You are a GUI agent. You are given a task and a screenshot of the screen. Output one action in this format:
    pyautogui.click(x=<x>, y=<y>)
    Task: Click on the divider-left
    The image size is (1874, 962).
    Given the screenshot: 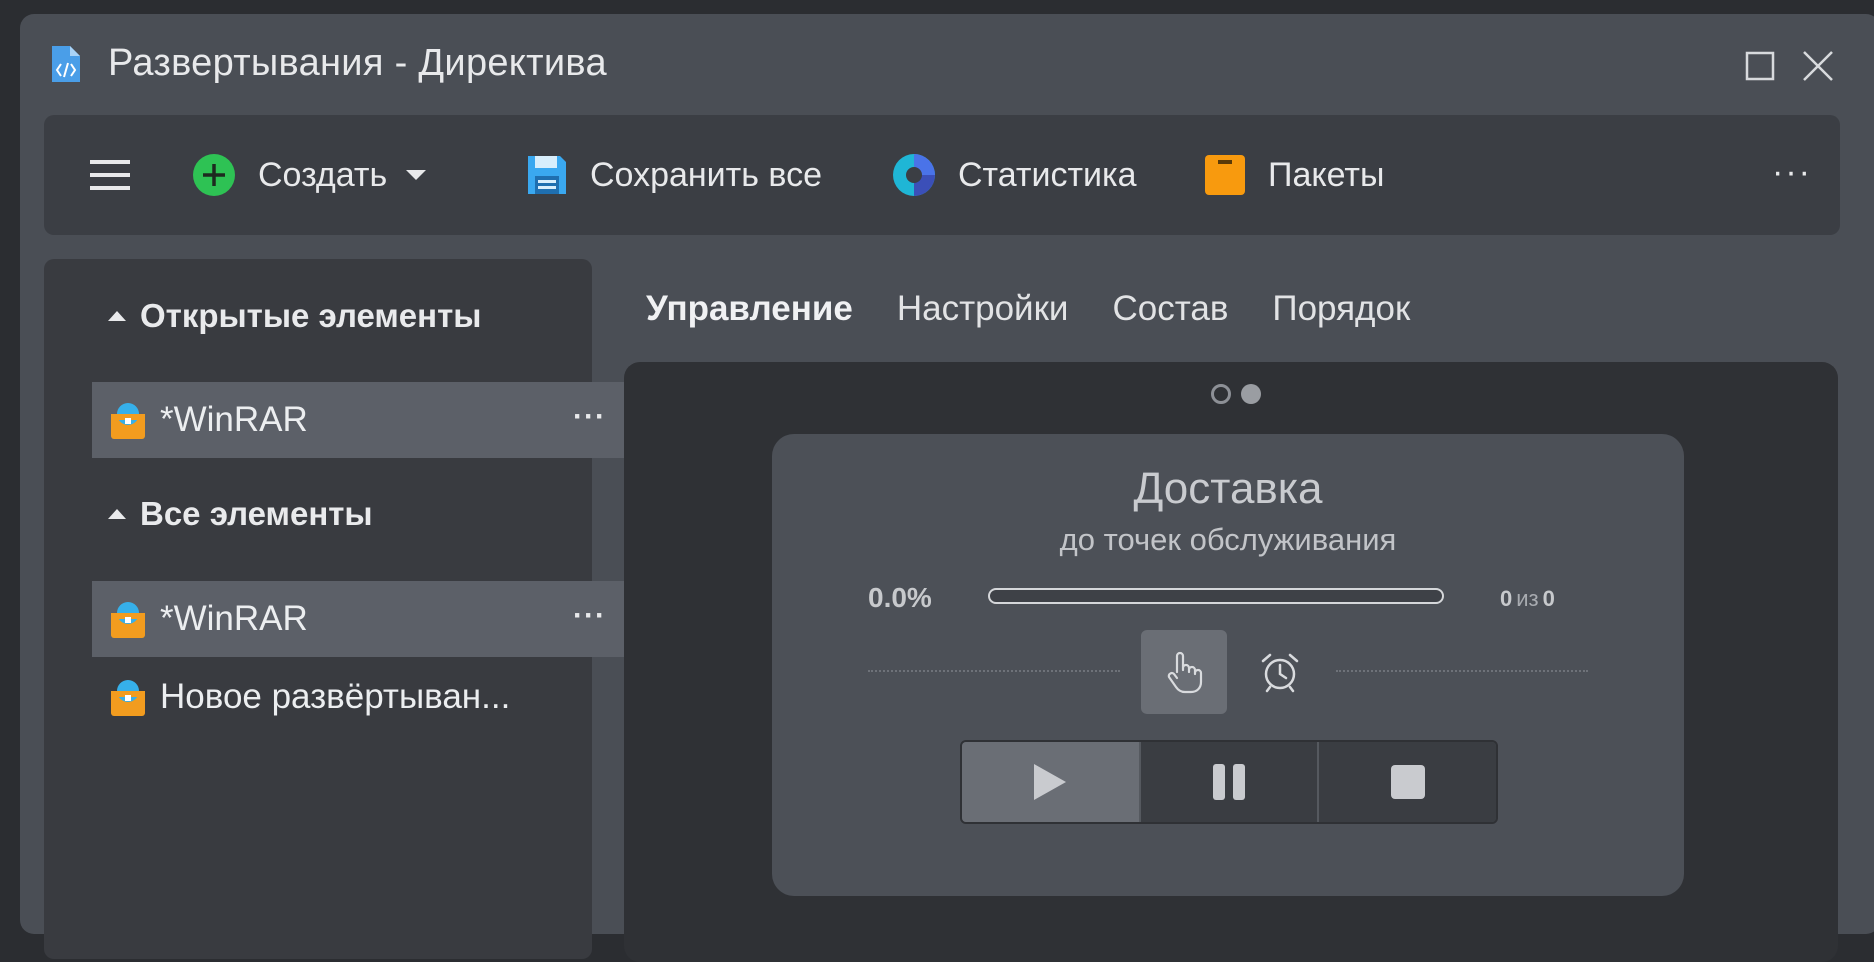 What is the action you would take?
    pyautogui.click(x=994, y=671)
    